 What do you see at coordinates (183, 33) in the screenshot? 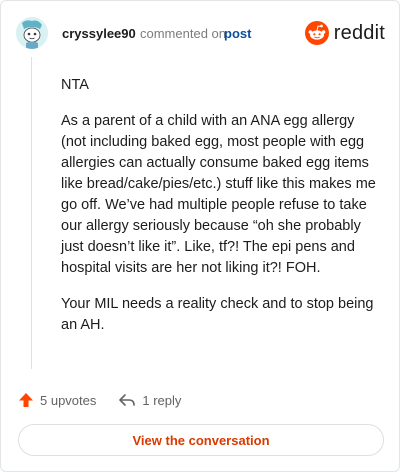
I see `commented-on-text: commented on` at bounding box center [183, 33].